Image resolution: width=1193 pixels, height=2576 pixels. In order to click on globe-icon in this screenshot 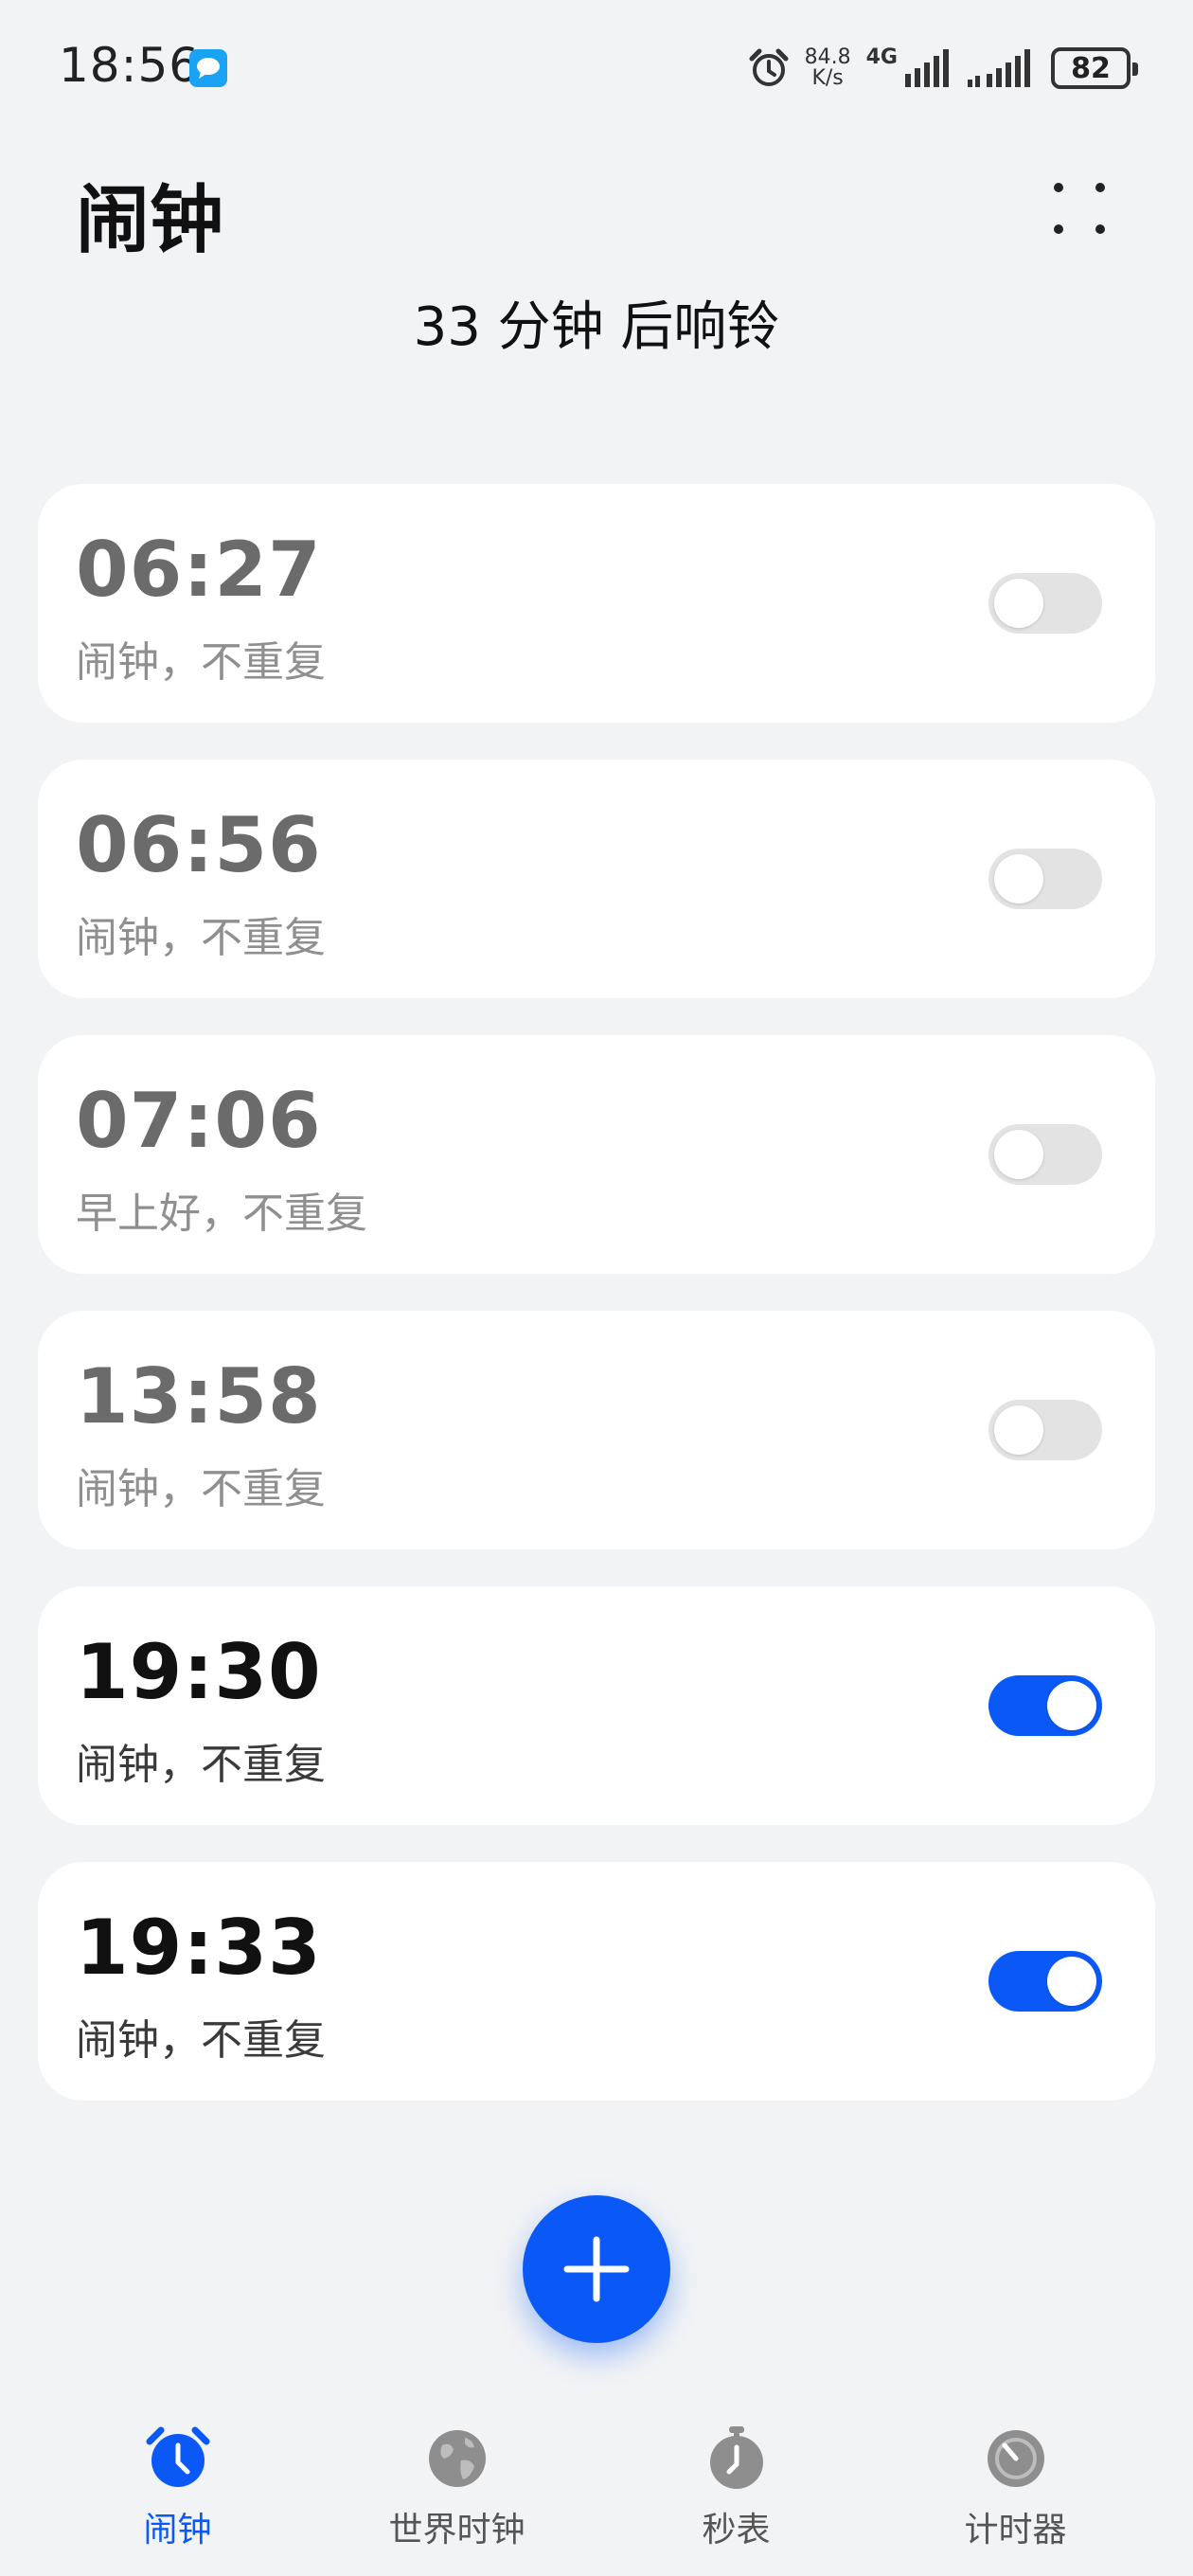, I will do `click(457, 2458)`.